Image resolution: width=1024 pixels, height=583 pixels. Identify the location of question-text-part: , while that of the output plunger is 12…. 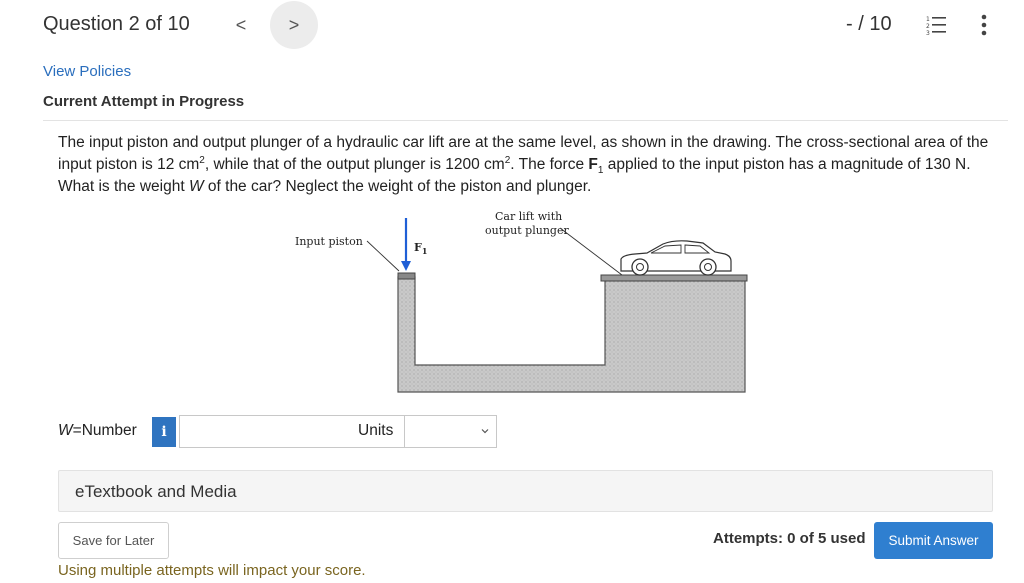
(354, 164).